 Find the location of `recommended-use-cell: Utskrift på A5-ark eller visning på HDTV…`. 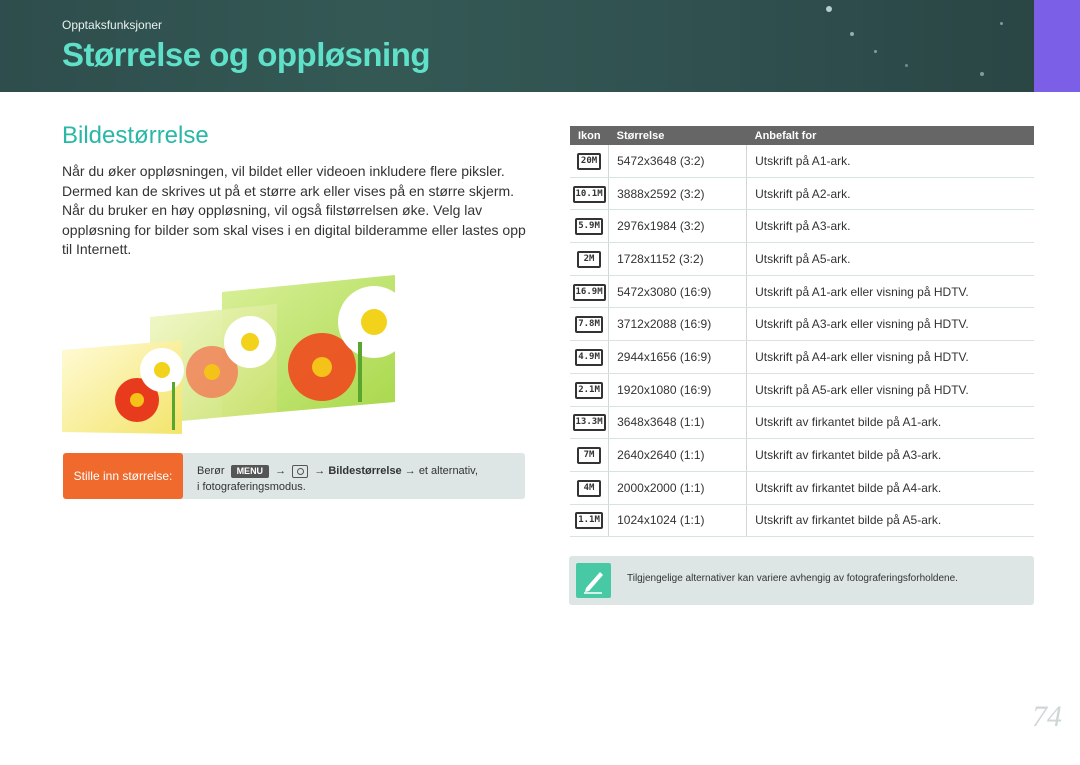

recommended-use-cell: Utskrift på A5-ark eller visning på HDTV… is located at coordinates (890, 390).